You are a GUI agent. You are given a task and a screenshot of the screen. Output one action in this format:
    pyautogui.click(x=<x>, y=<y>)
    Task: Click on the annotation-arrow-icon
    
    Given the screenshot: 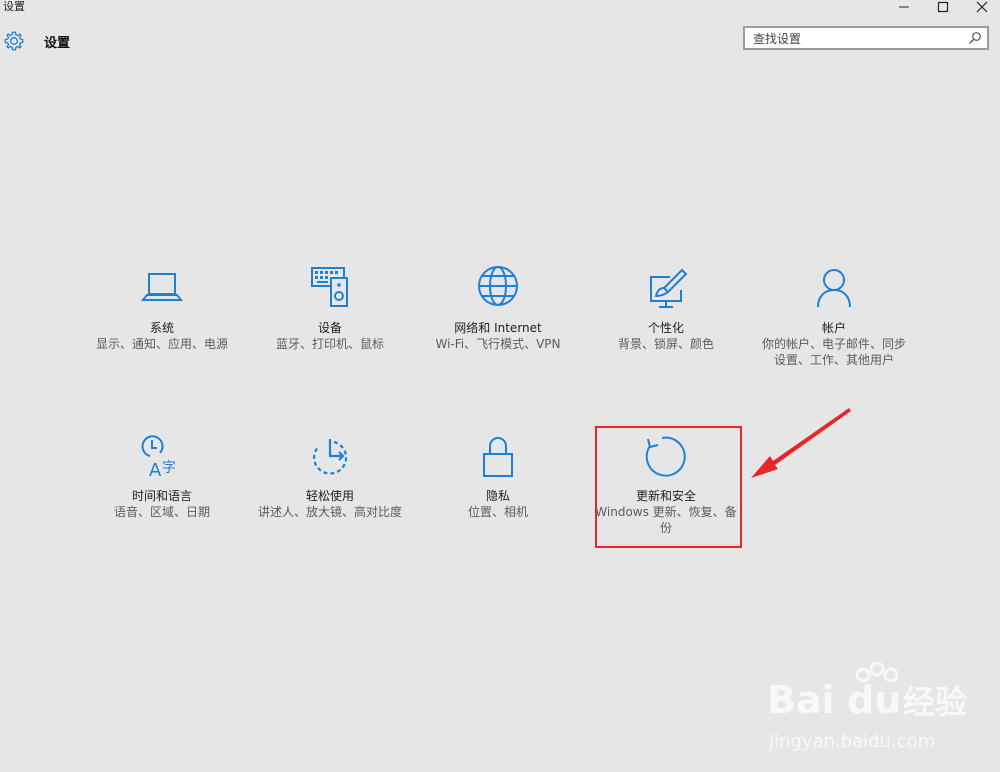 What is the action you would take?
    pyautogui.click(x=801, y=443)
    